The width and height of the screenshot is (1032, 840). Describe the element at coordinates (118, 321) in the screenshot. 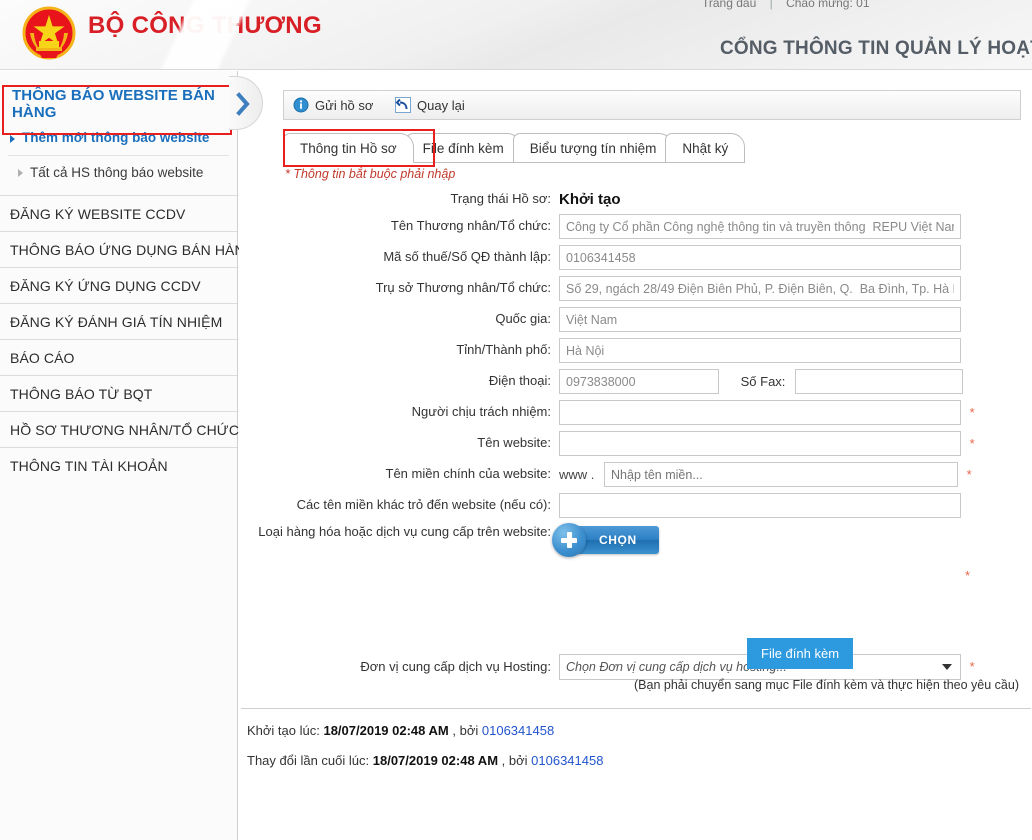

I see `sidebar-item-dang-ky-danh-gia-tin-nhiem: ĐĂNG KÝ ĐÁNH GIÁ TÍN NHIỆM` at that location.